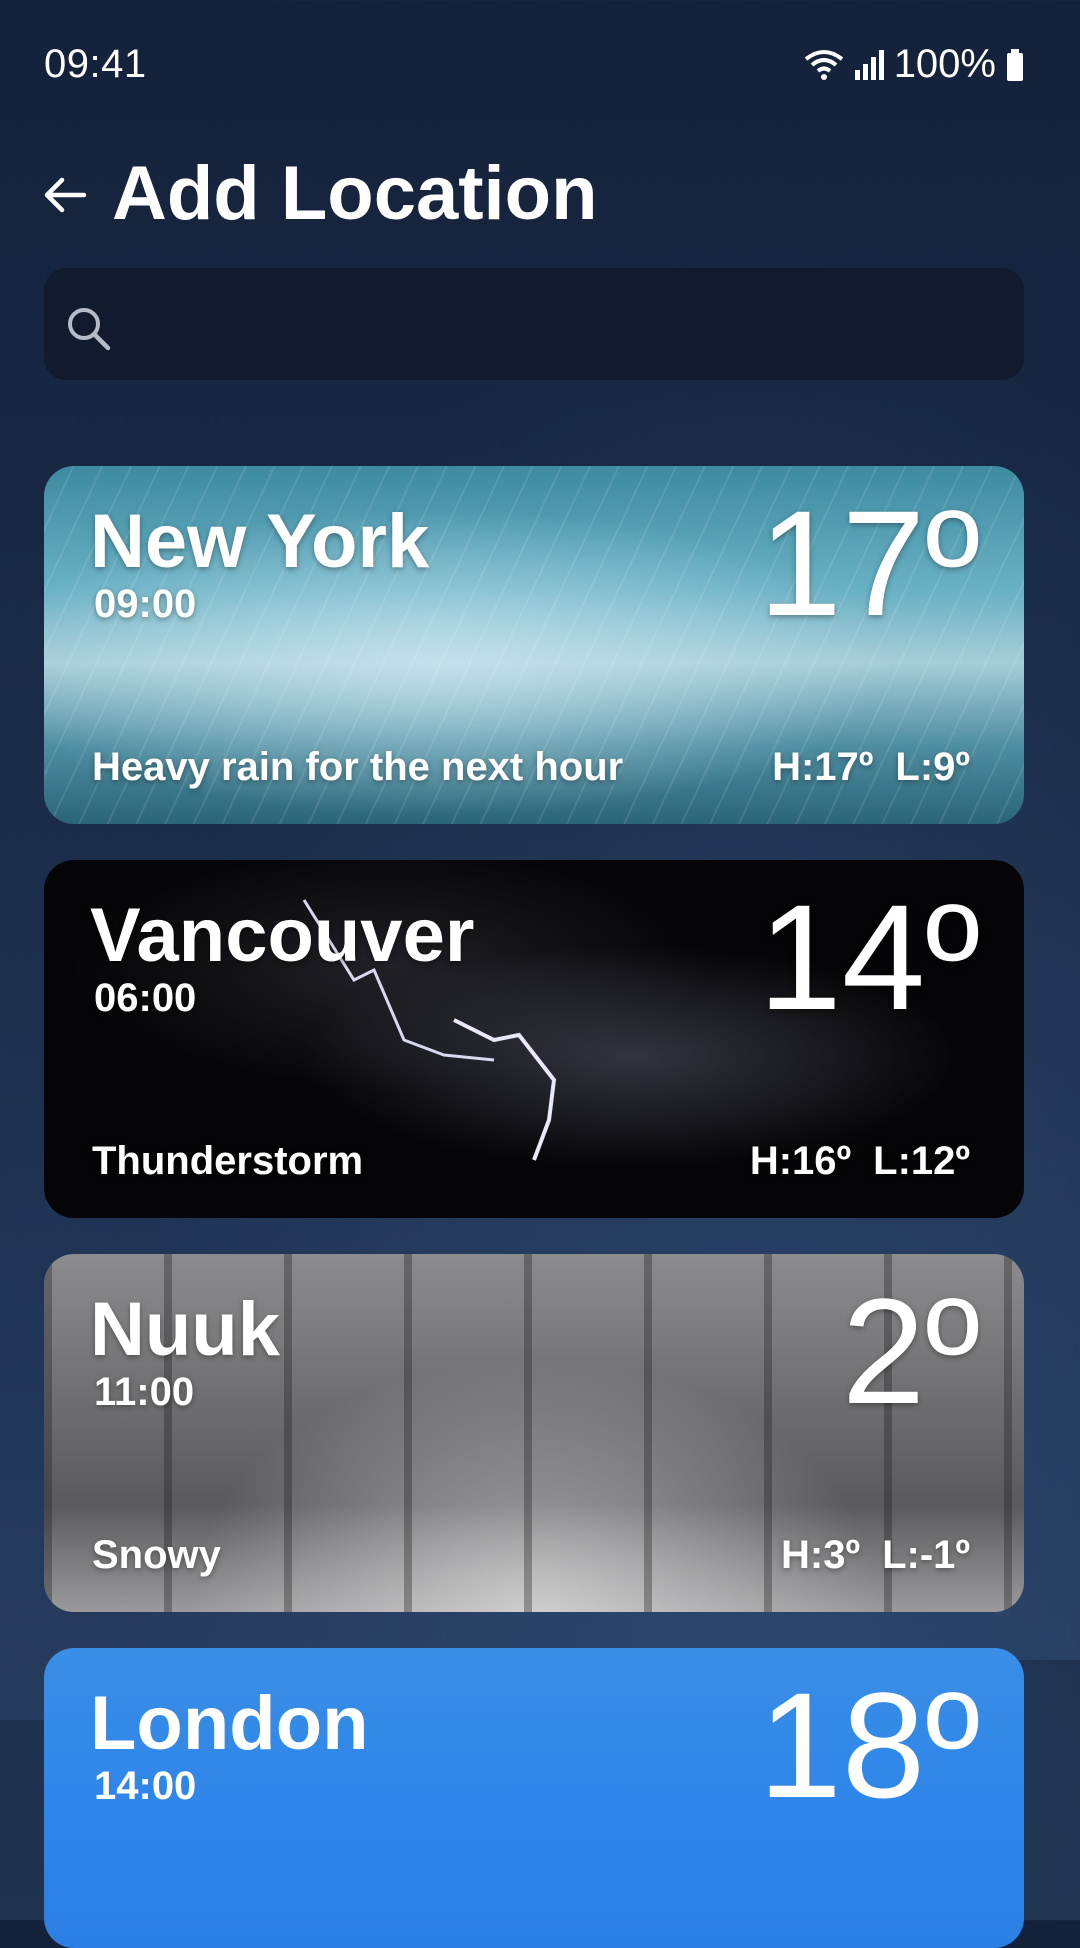 This screenshot has width=1080, height=1948. I want to click on page-title: Add Location, so click(355, 193).